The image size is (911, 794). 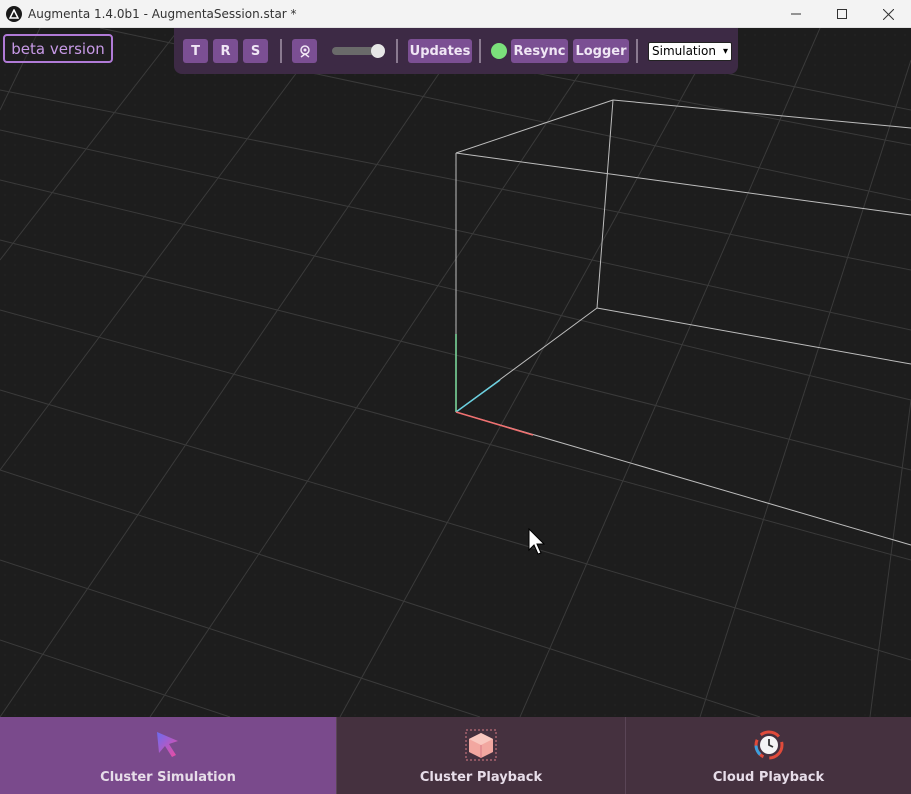 What do you see at coordinates (255, 51) in the screenshot?
I see `scale-button: S` at bounding box center [255, 51].